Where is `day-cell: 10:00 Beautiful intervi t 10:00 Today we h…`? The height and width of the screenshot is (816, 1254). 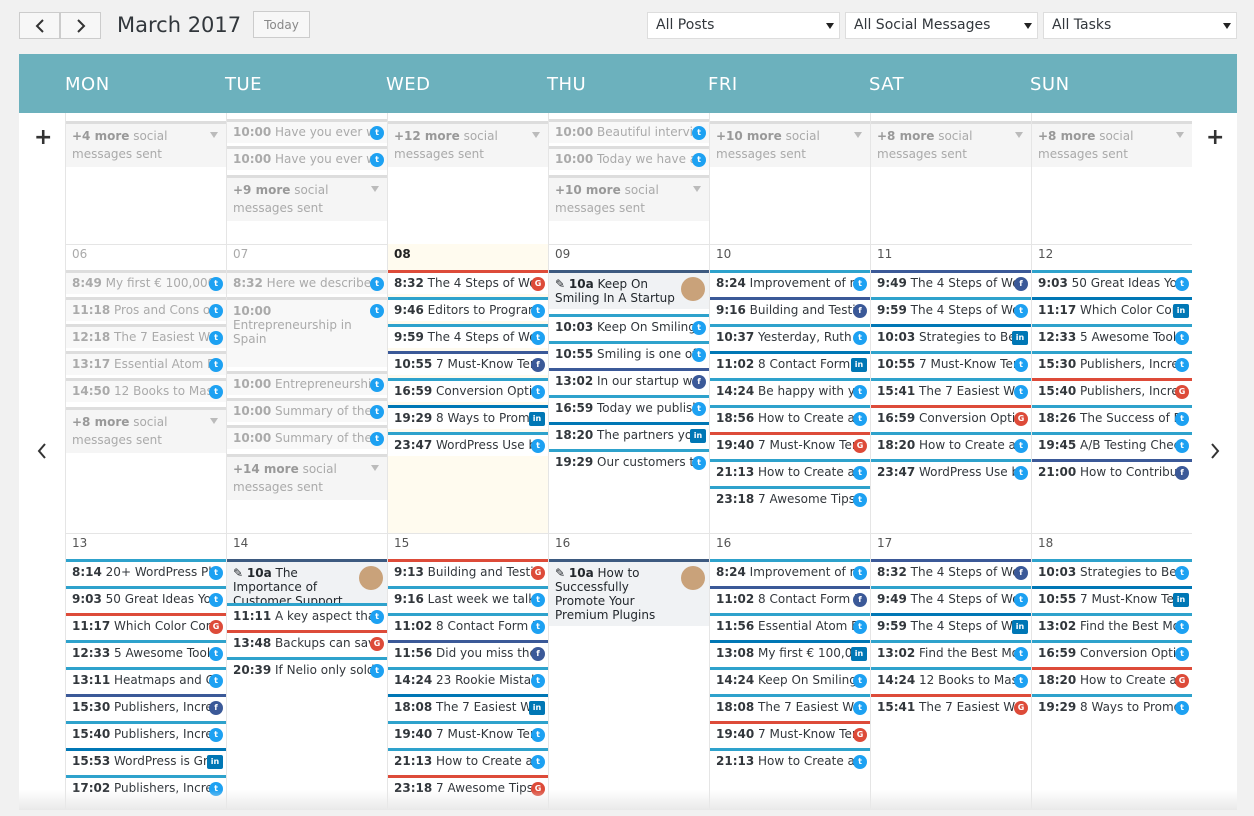
day-cell: 10:00 Beautiful intervi t 10:00 Today we h… is located at coordinates (628, 179).